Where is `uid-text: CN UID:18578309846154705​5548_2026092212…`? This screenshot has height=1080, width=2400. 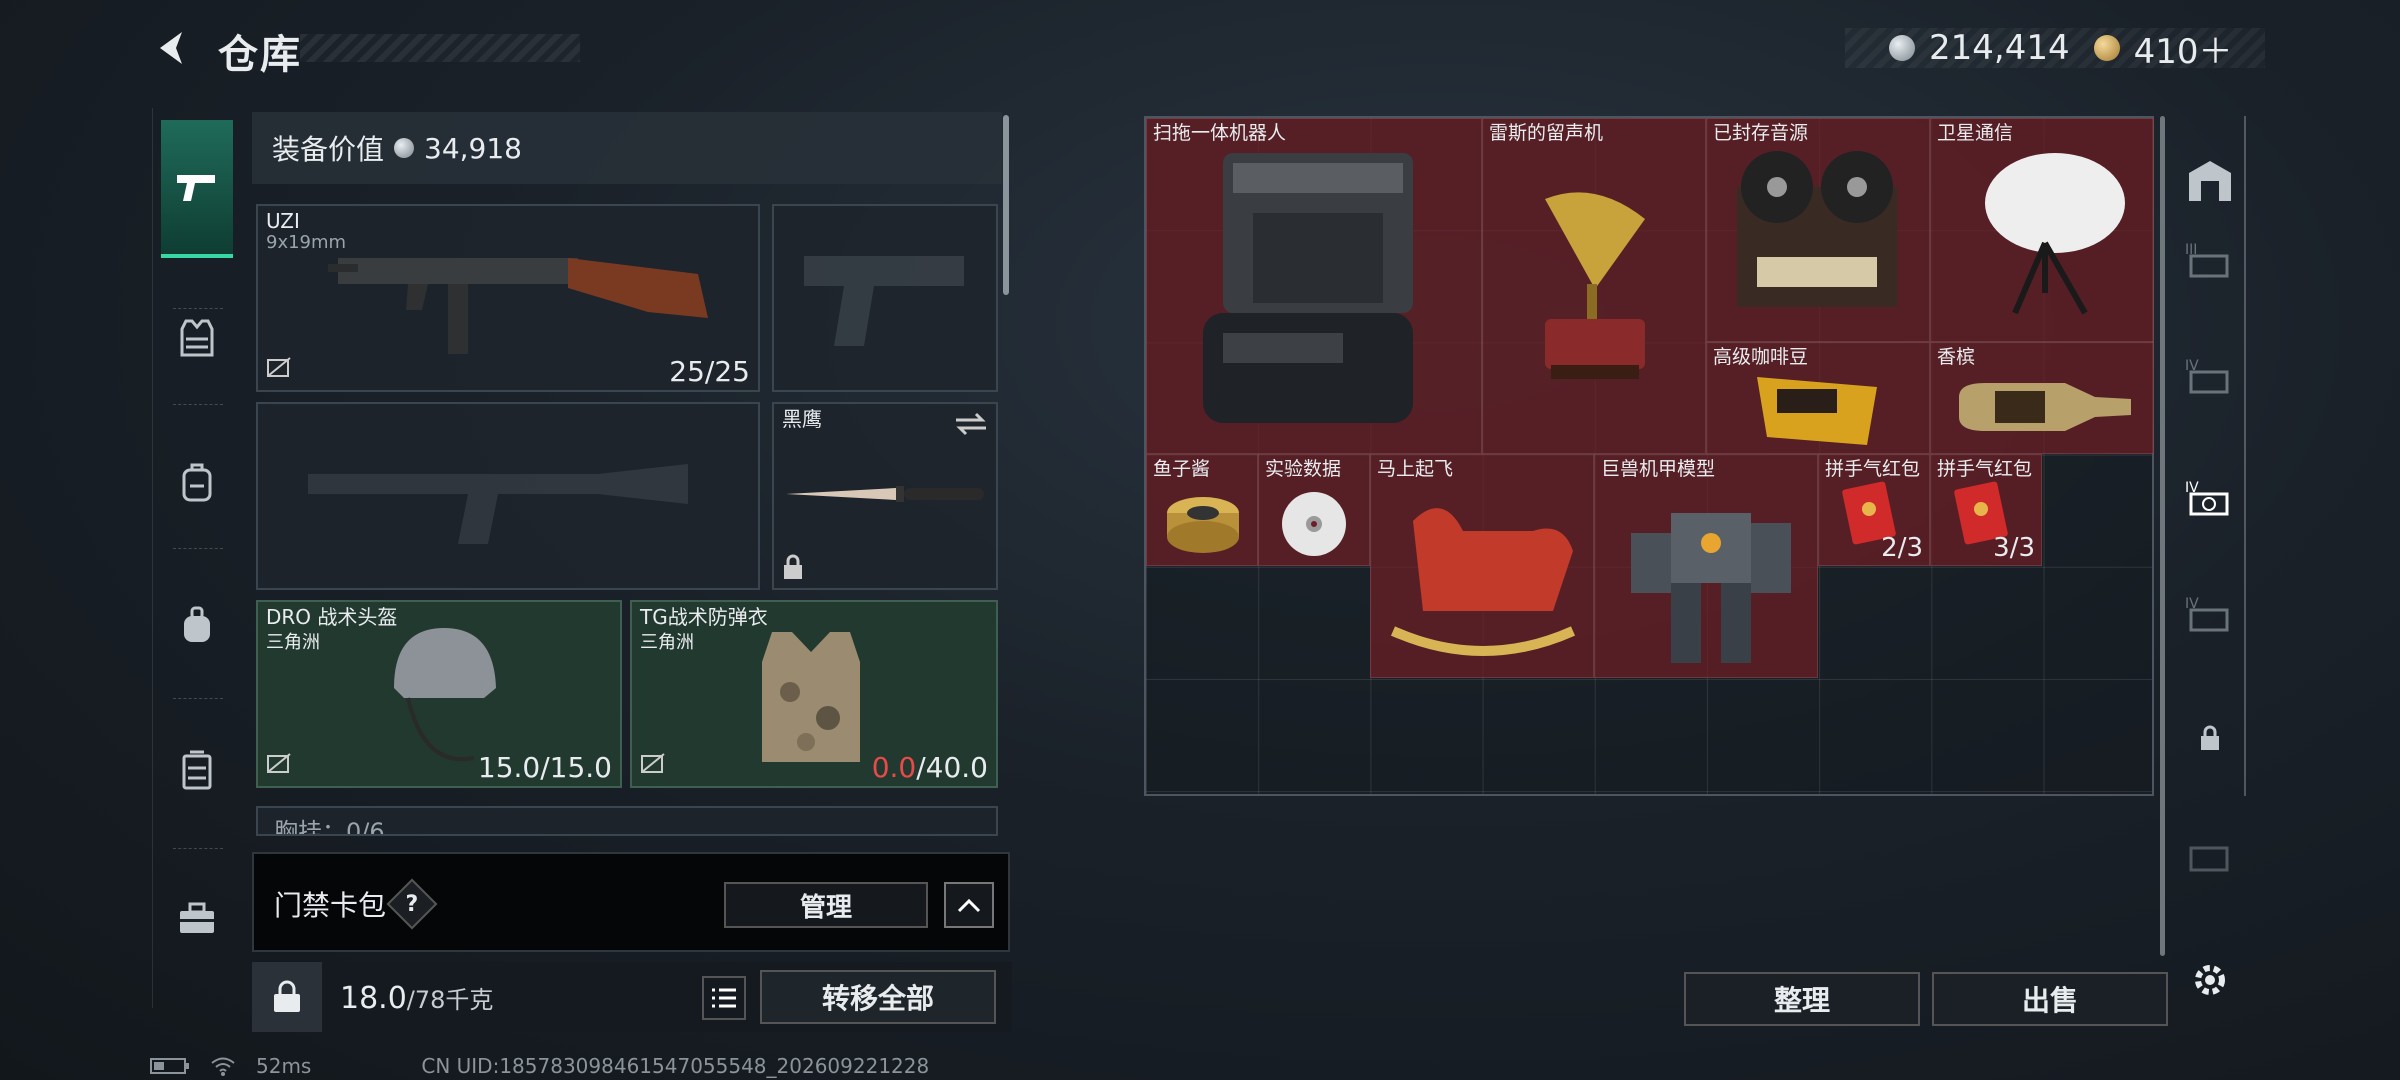 uid-text: CN UID:18578309846154705​5548_2026092212… is located at coordinates (675, 1066).